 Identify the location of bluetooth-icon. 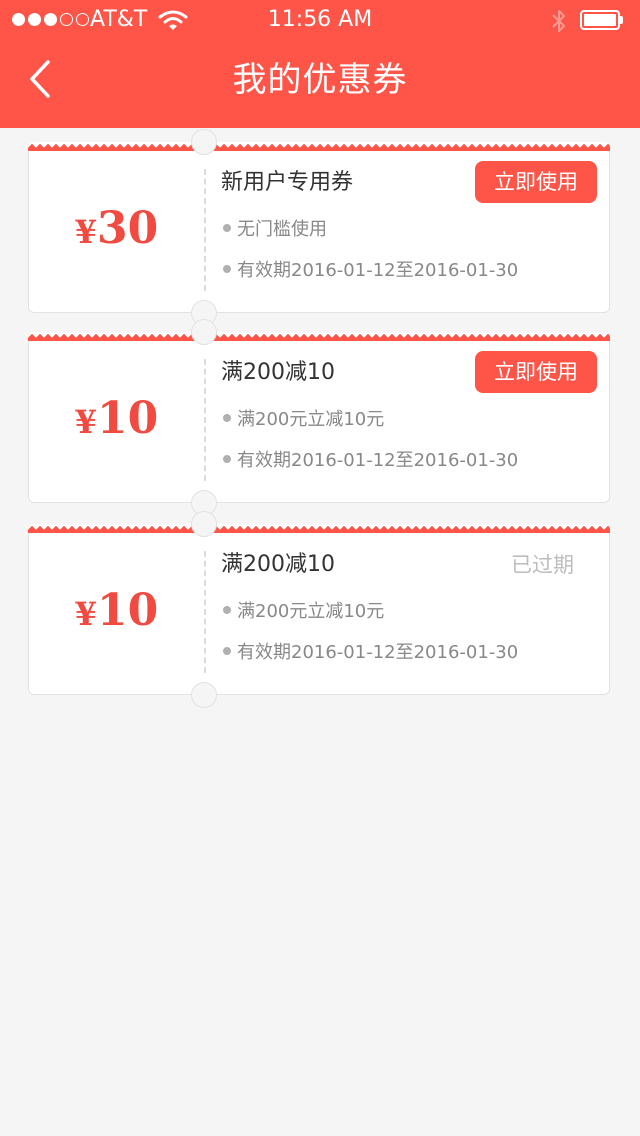
(558, 21).